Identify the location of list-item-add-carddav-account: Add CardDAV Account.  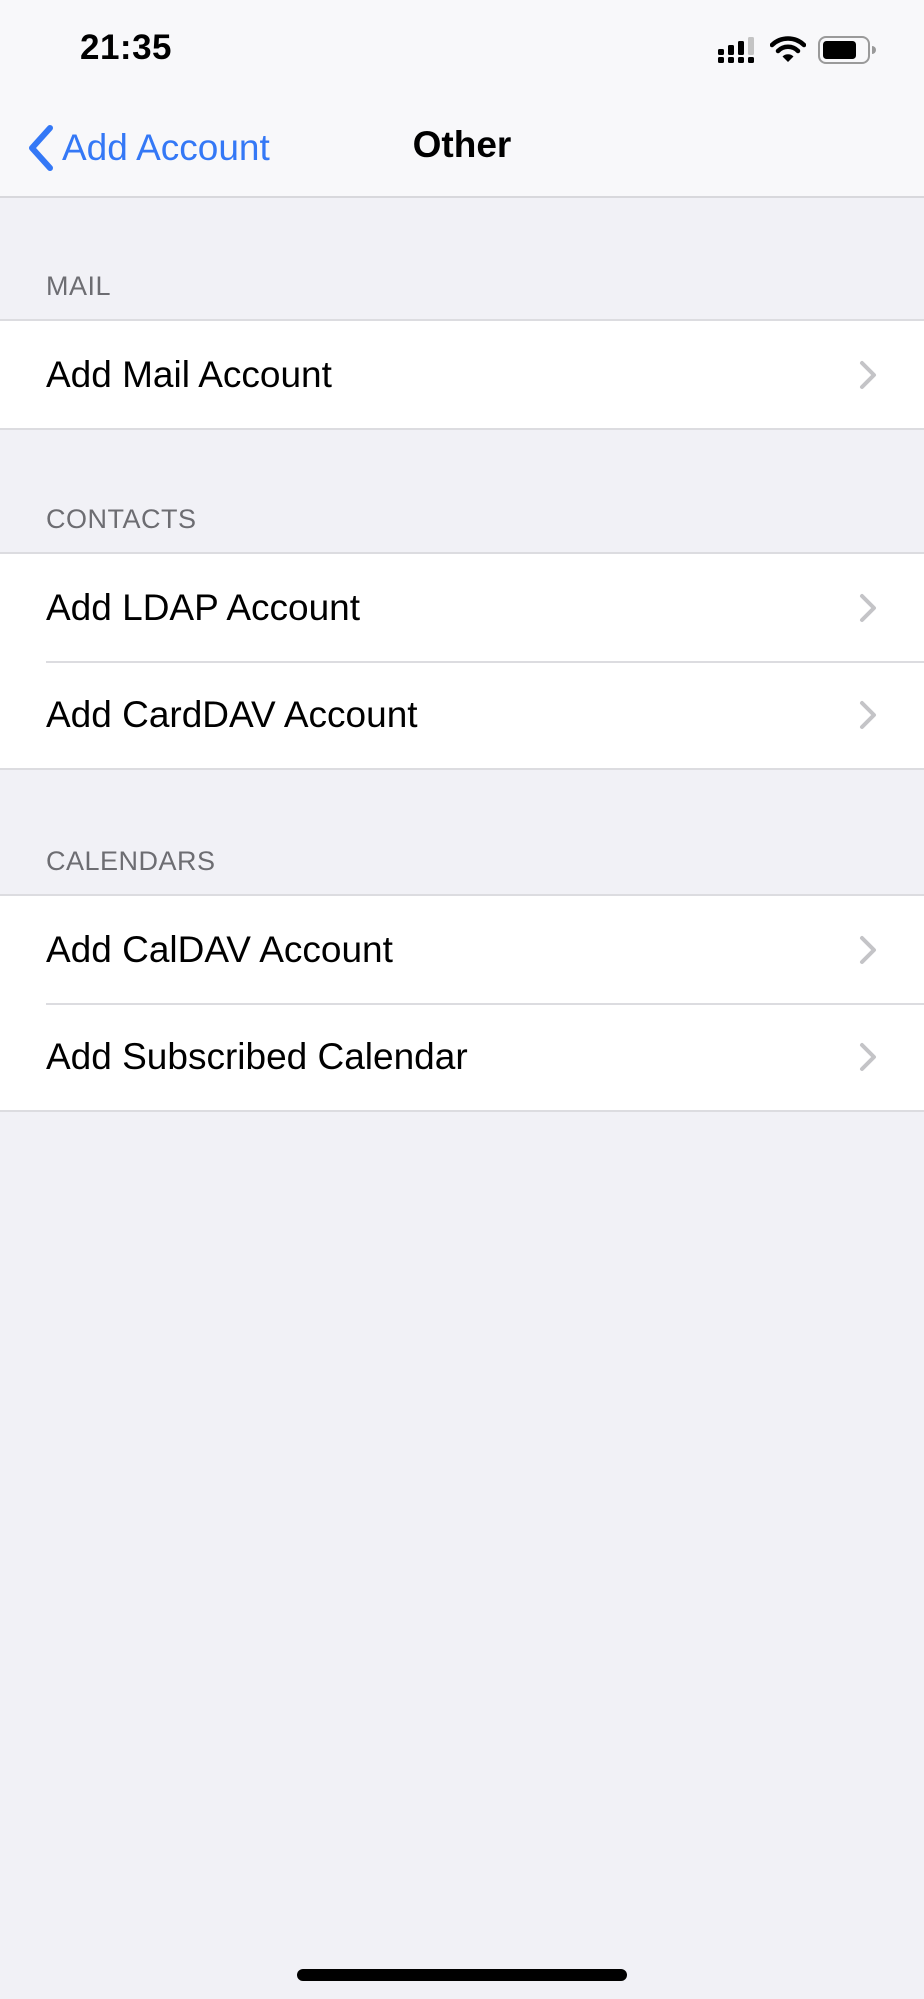
(462, 714).